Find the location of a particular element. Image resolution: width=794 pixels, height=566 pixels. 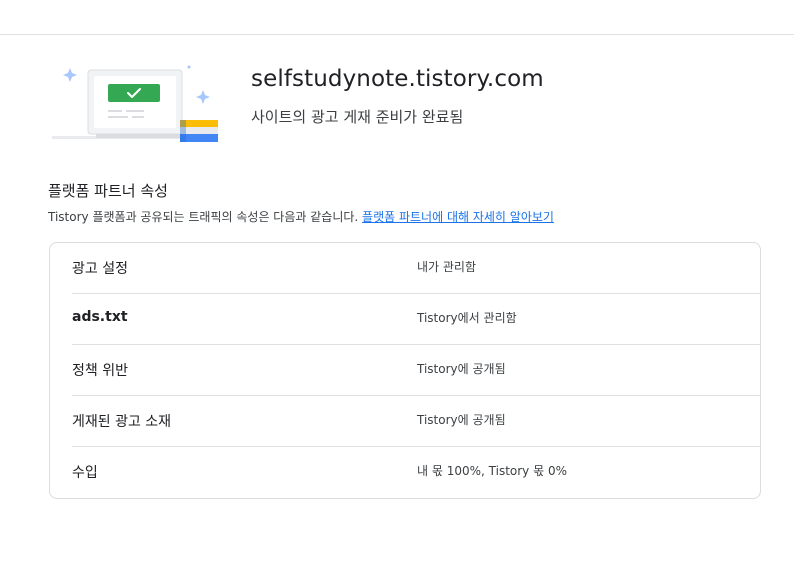

site-status: 사이트의 광고 게재 준비가 완료됨 is located at coordinates (357, 117).